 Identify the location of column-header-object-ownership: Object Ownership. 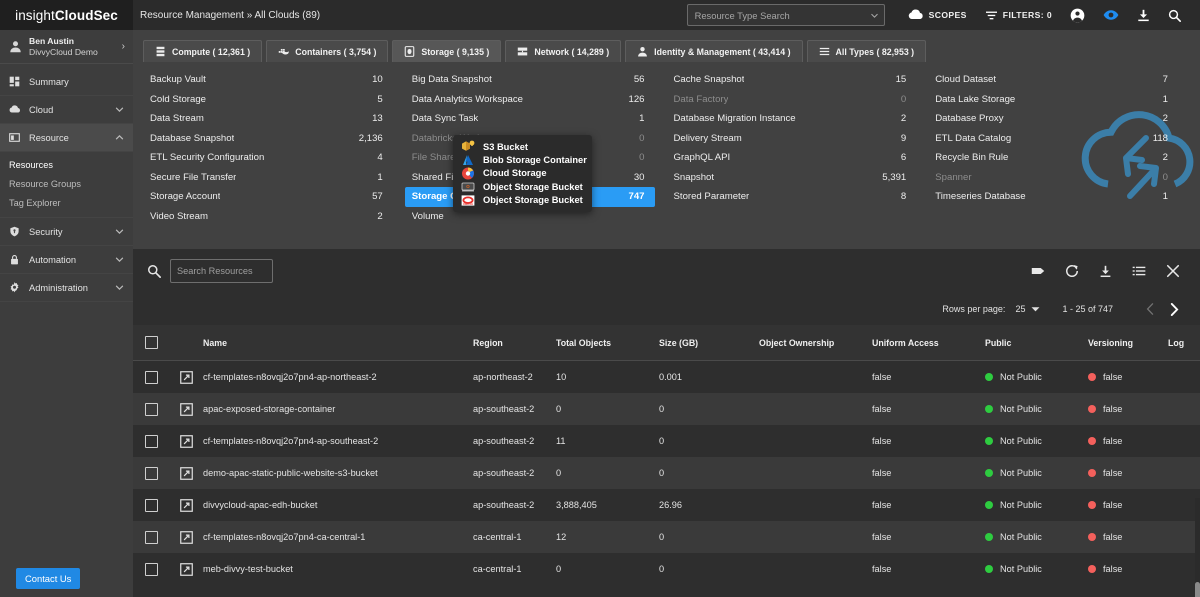
(815, 343).